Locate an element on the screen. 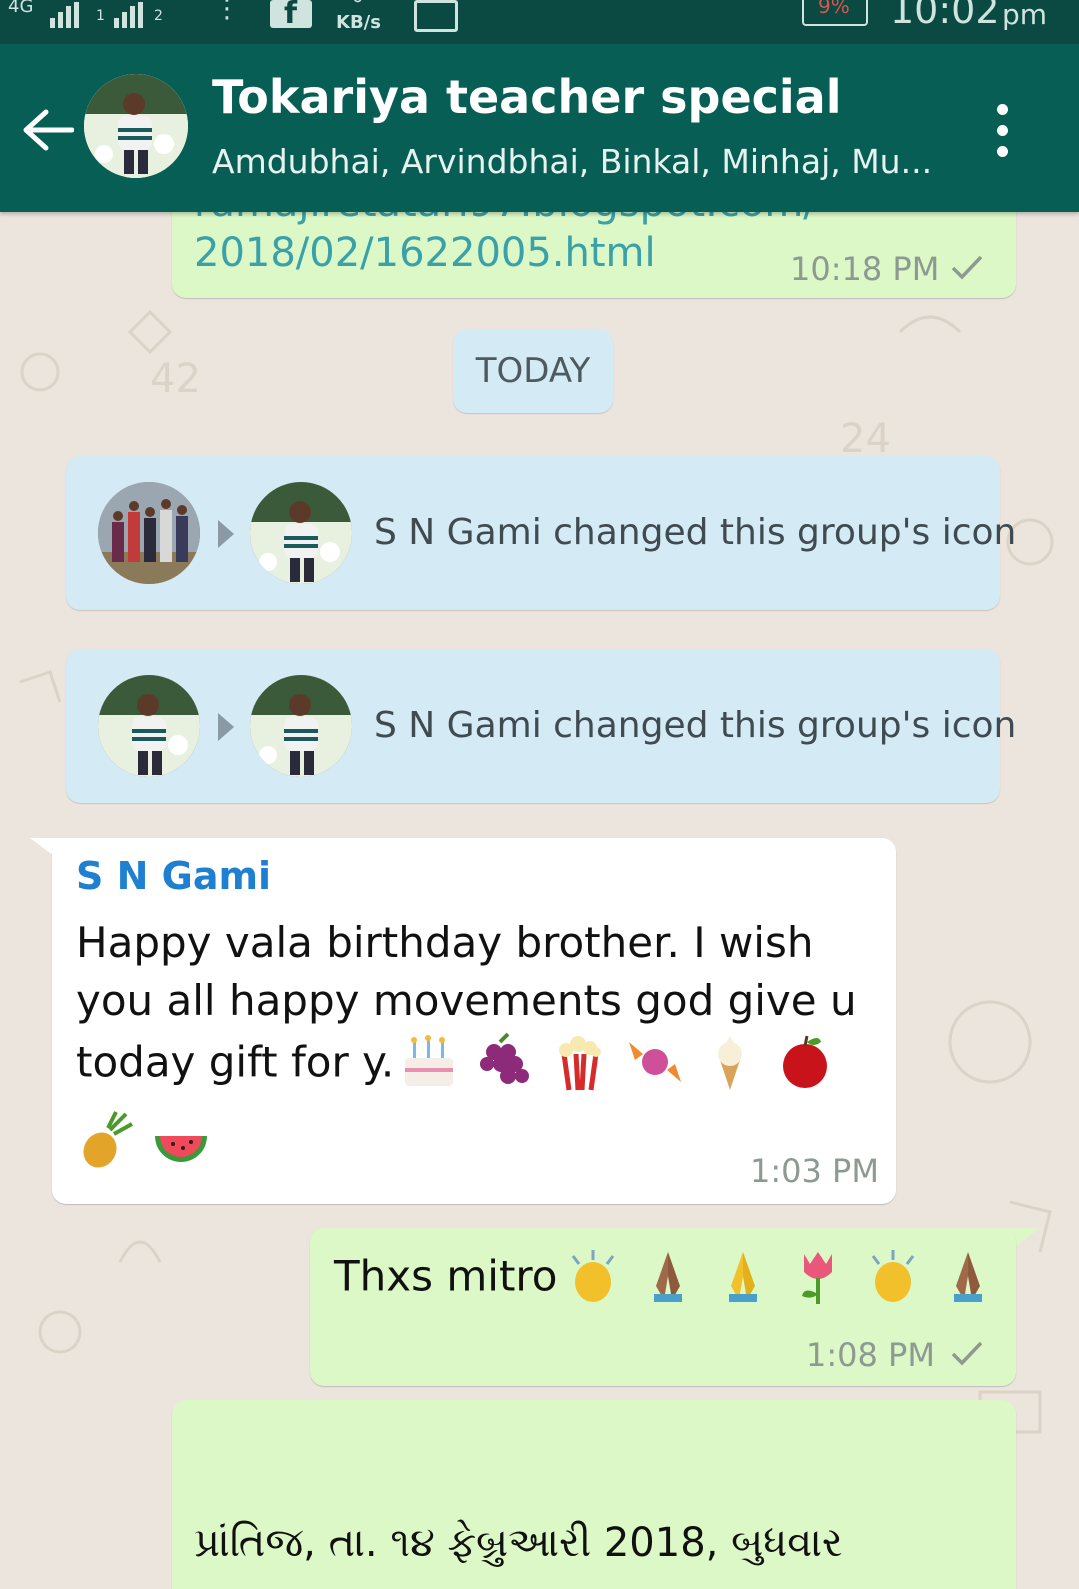 Image resolution: width=1079 pixels, height=1589 pixels. group-avatar is located at coordinates (136, 126).